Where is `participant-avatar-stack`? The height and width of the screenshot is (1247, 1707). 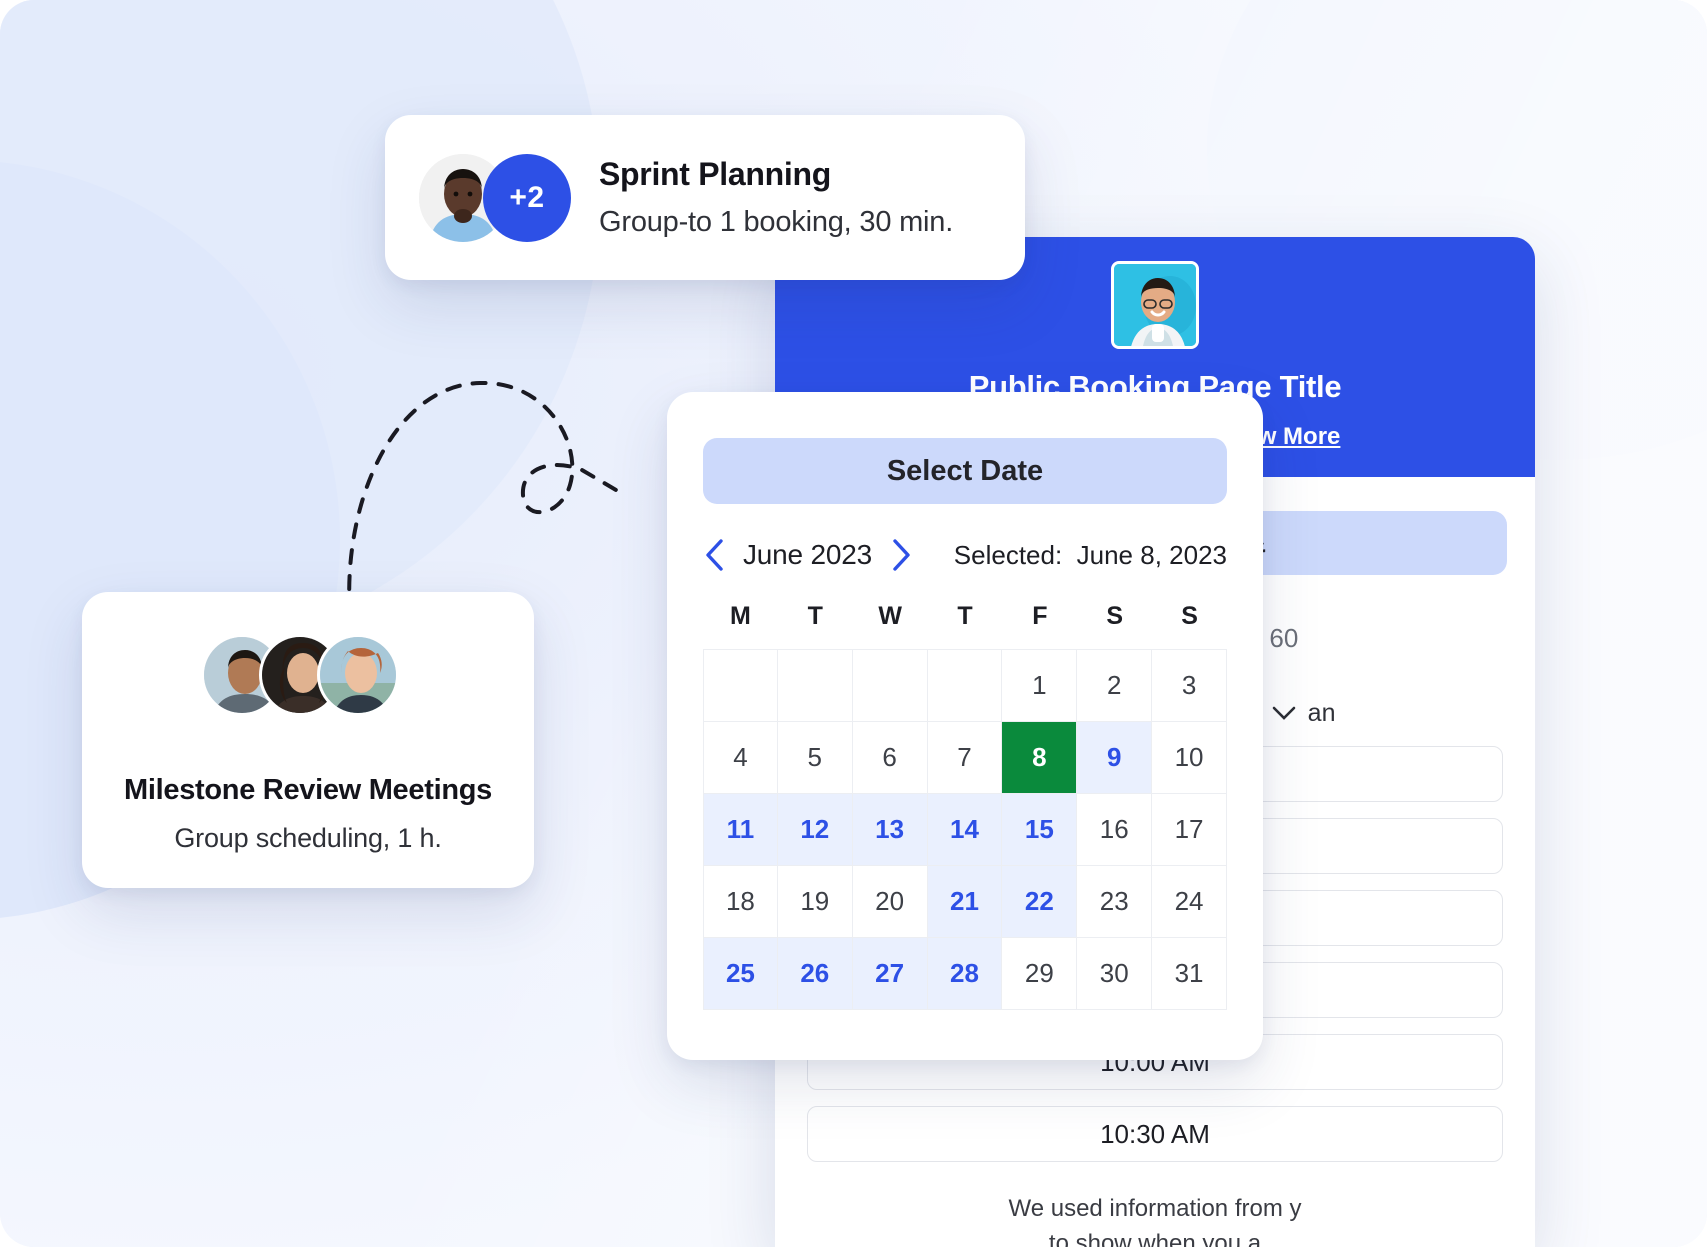 participant-avatar-stack is located at coordinates (308, 675).